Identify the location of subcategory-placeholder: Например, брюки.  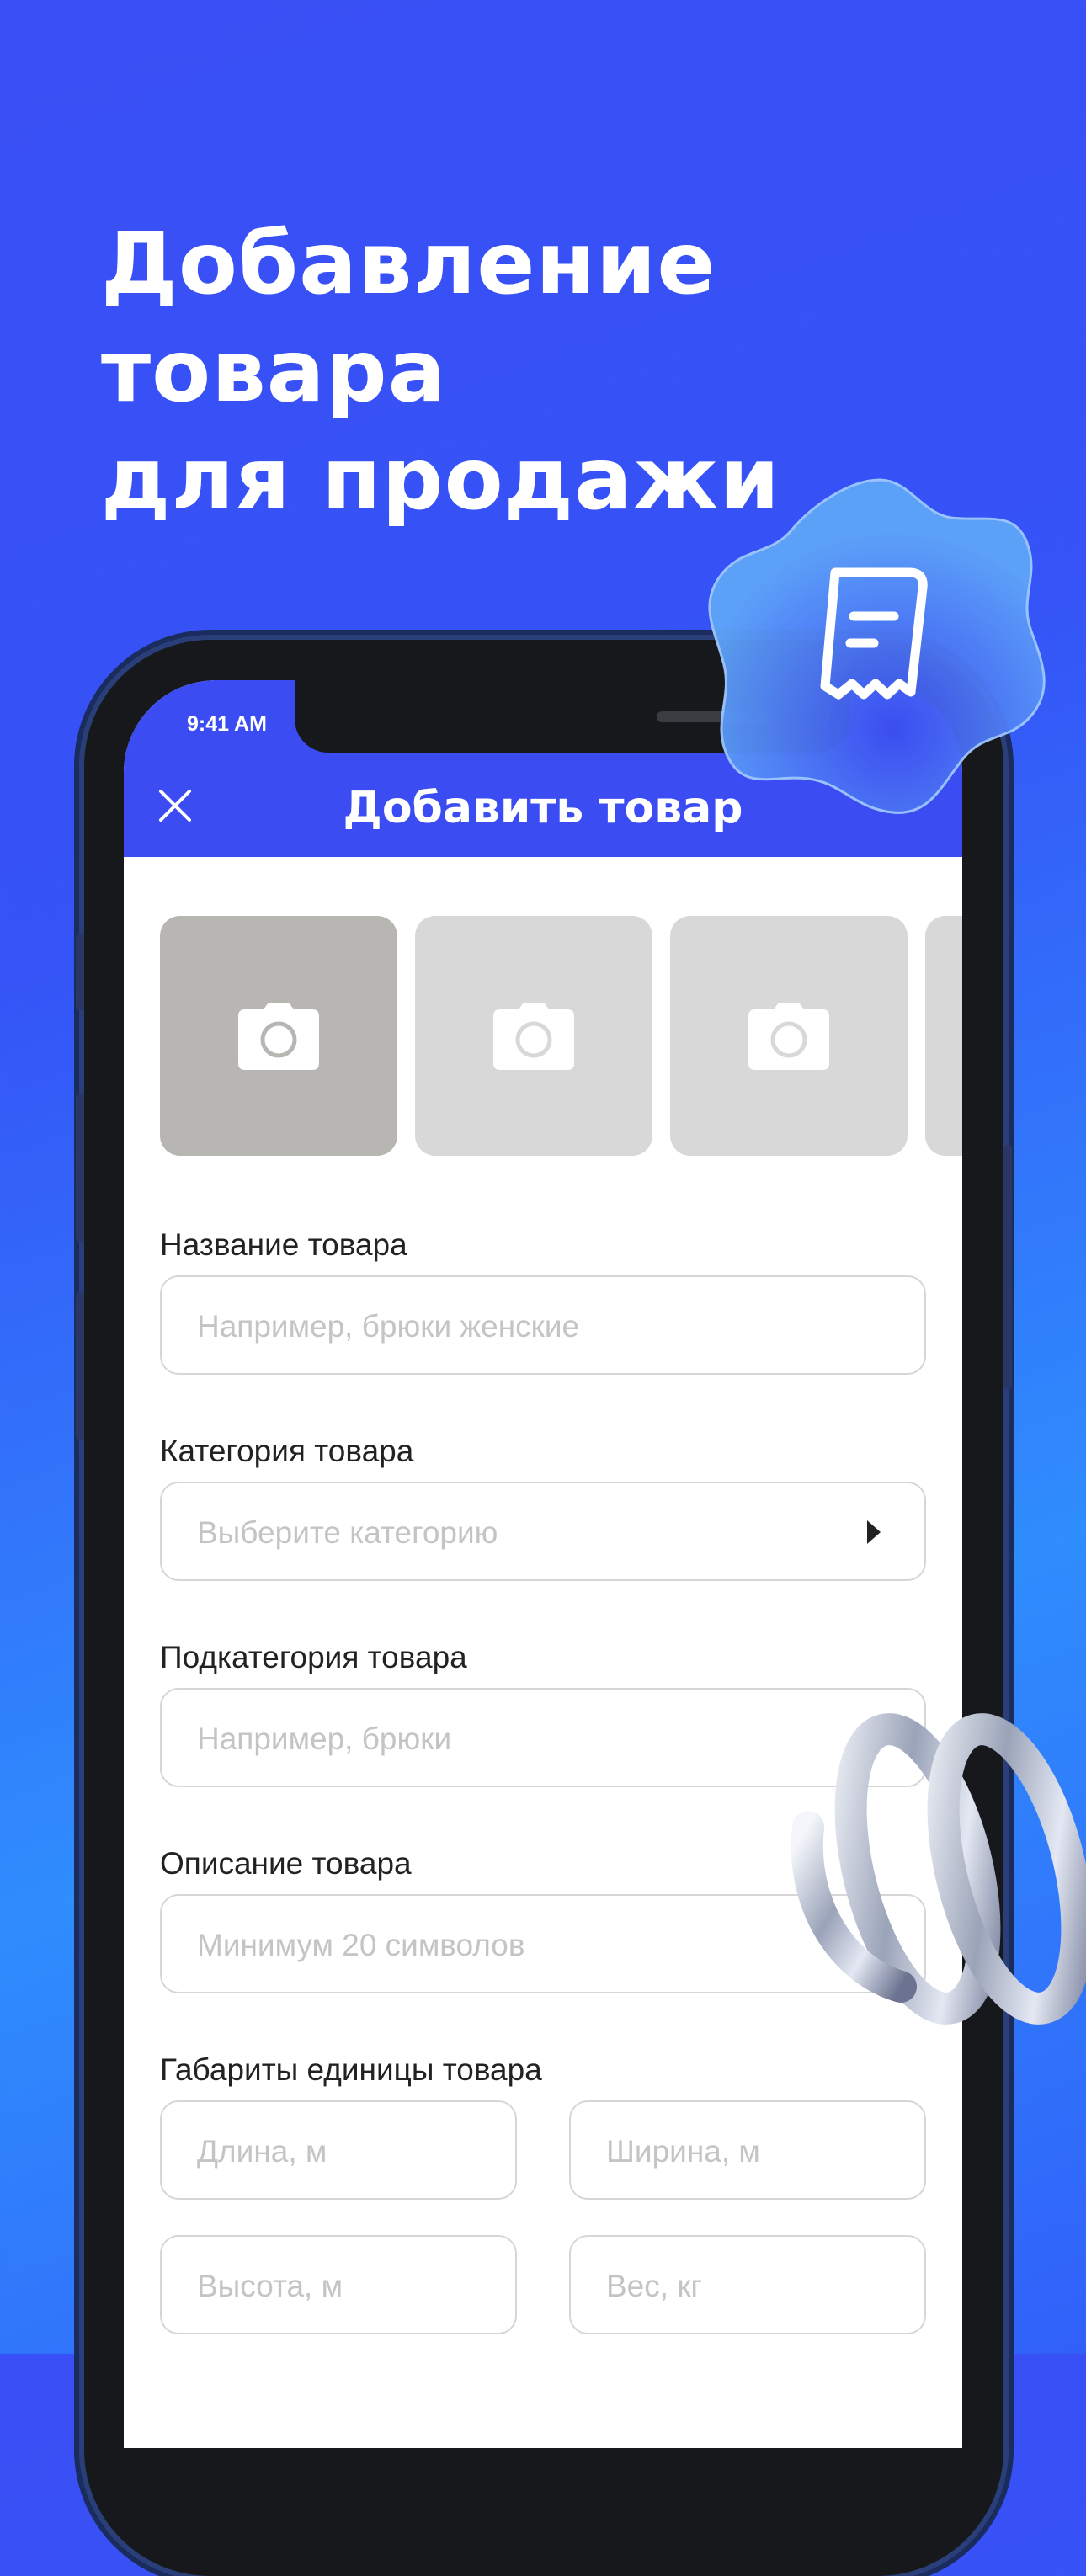
(324, 1739).